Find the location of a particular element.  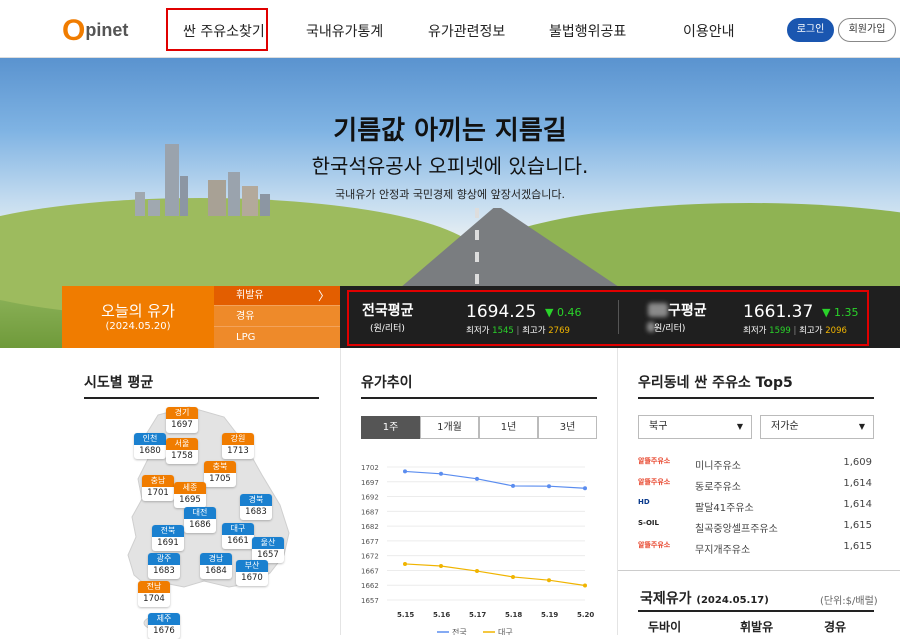

legend-label: 대구 is located at coordinates (505, 631).